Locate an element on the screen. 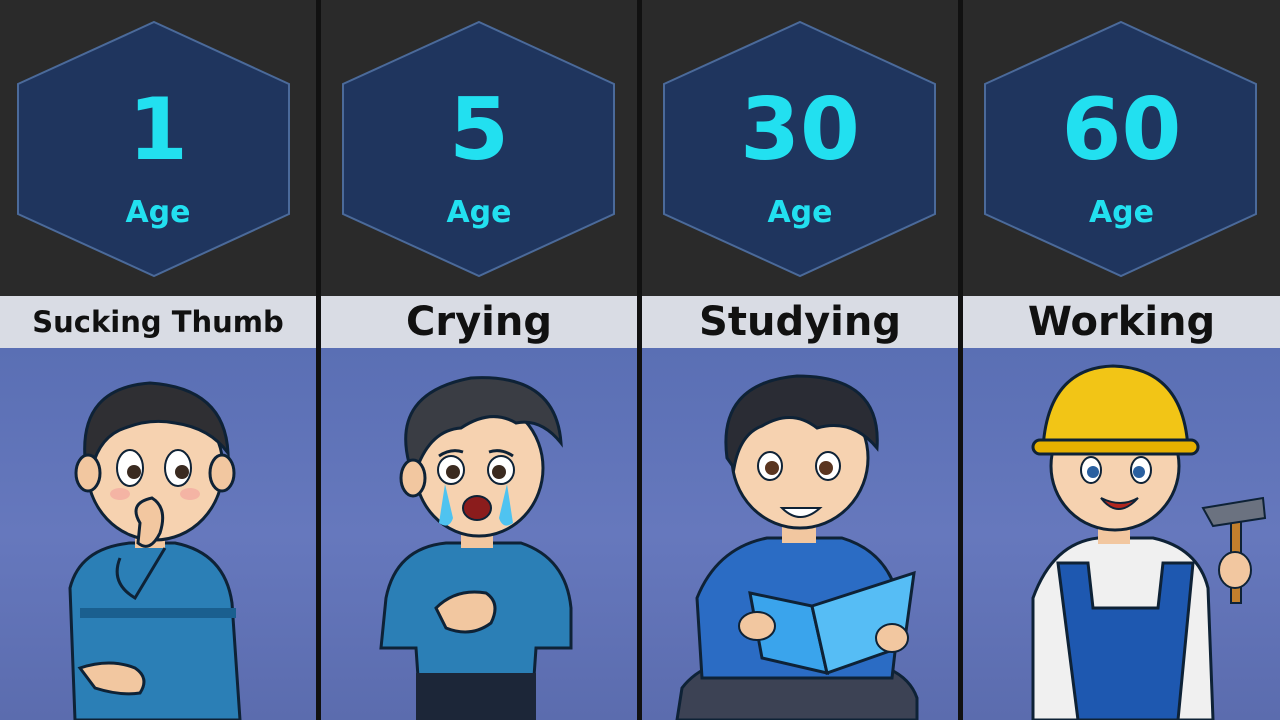  activity-label: Crying is located at coordinates (479, 322).